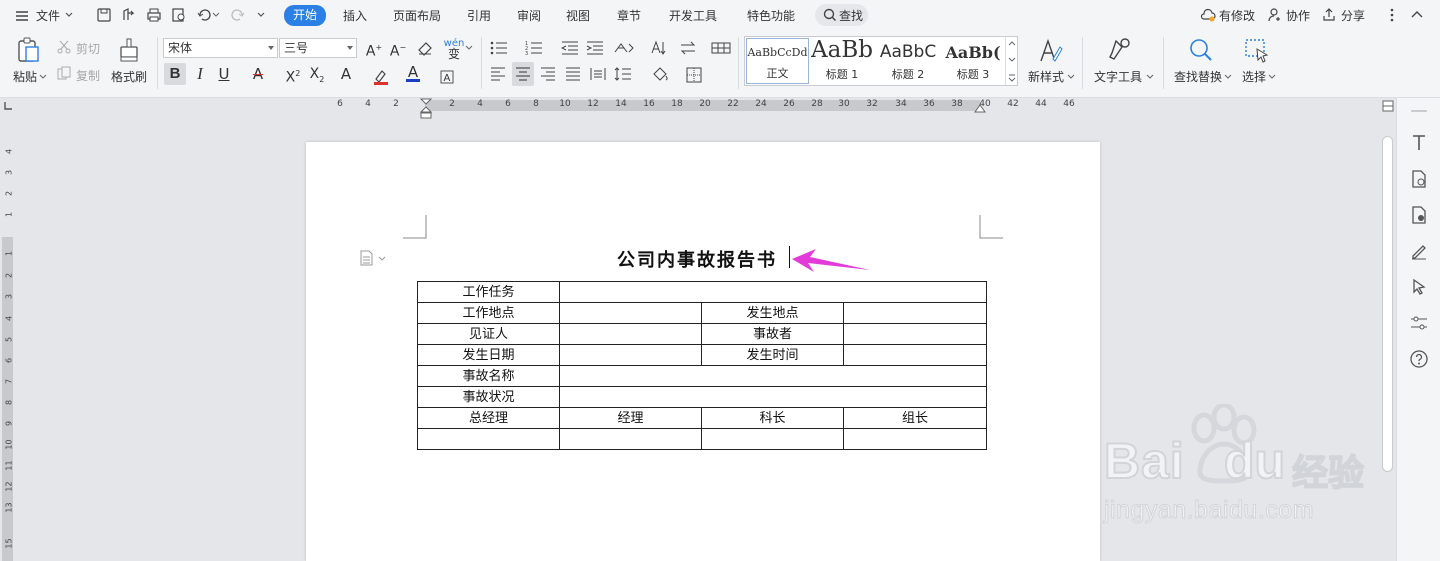  I want to click on format-painter-label: 格式刷, so click(129, 76).